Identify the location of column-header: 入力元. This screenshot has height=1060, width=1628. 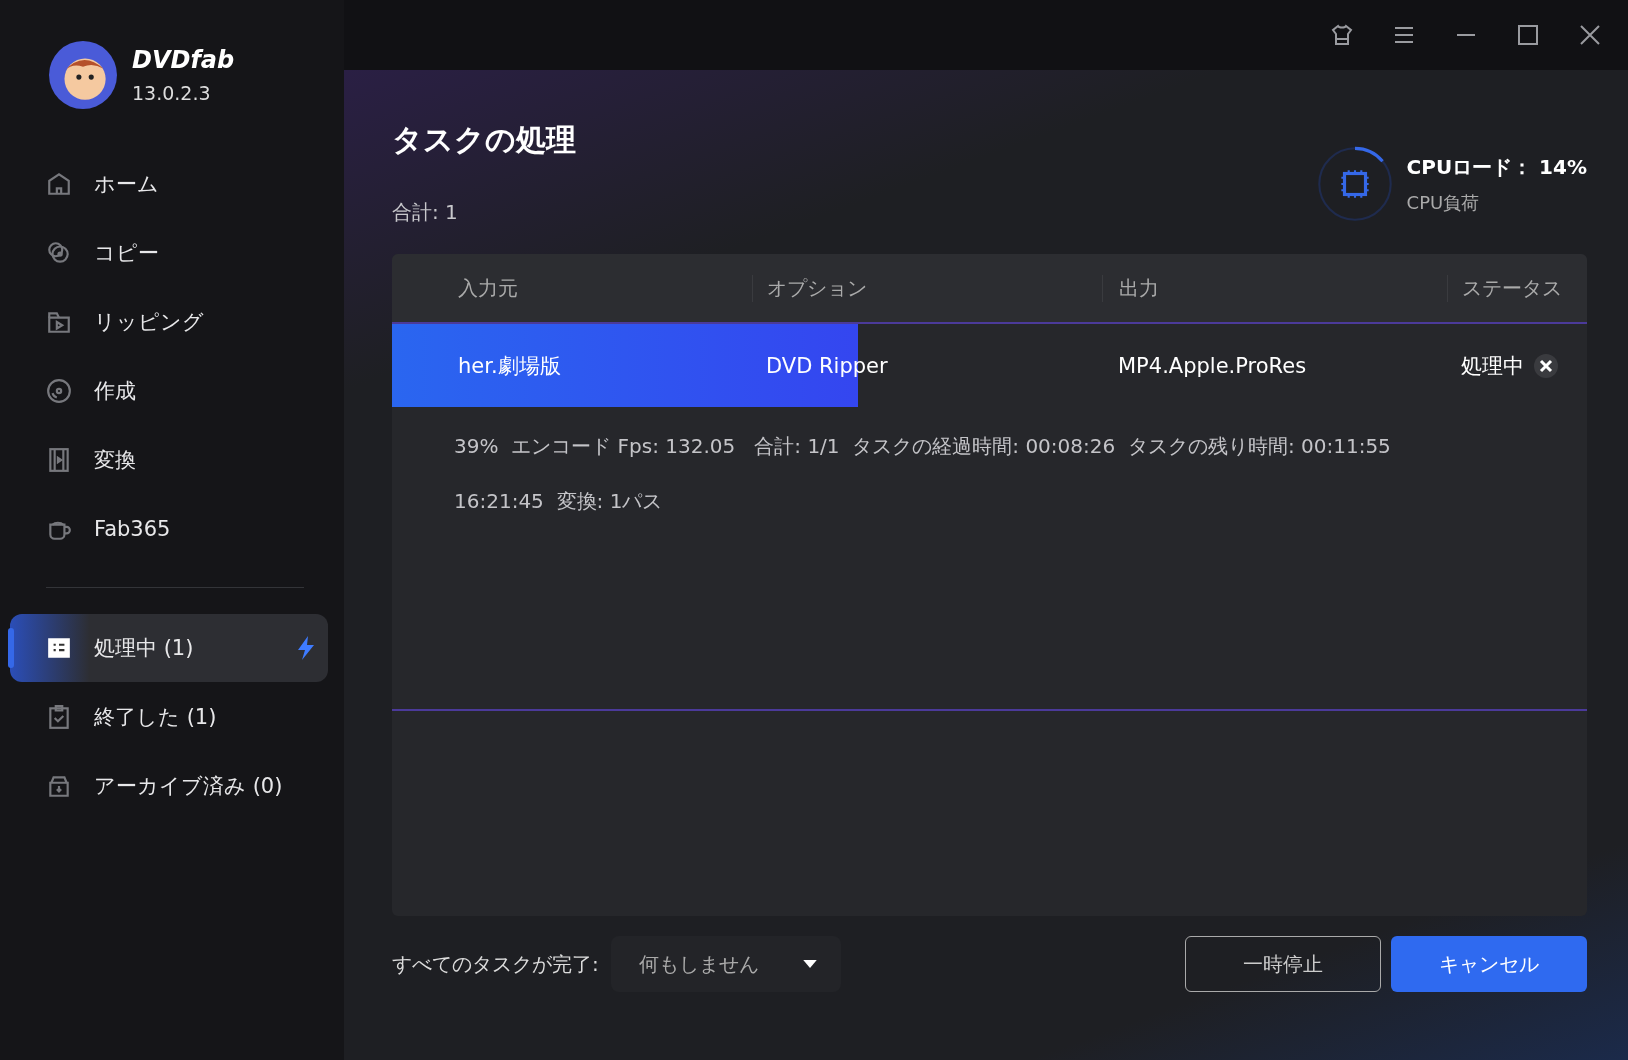
(488, 288).